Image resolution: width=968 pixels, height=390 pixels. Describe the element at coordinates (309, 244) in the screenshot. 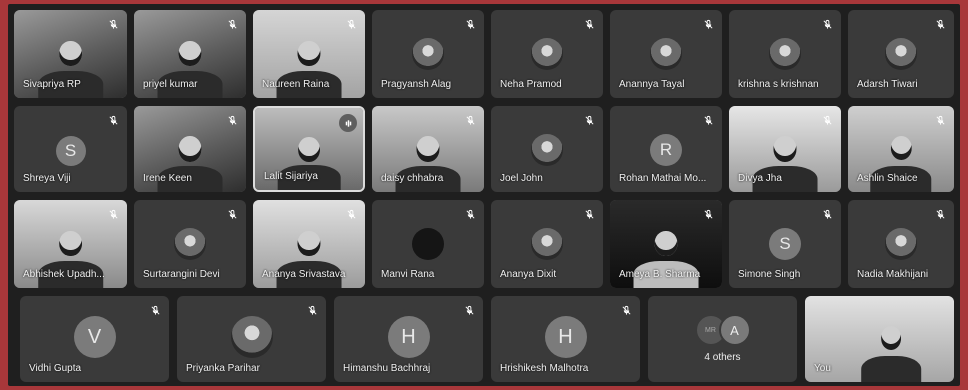

I see `participant-tile: Ananya Srivastava` at that location.